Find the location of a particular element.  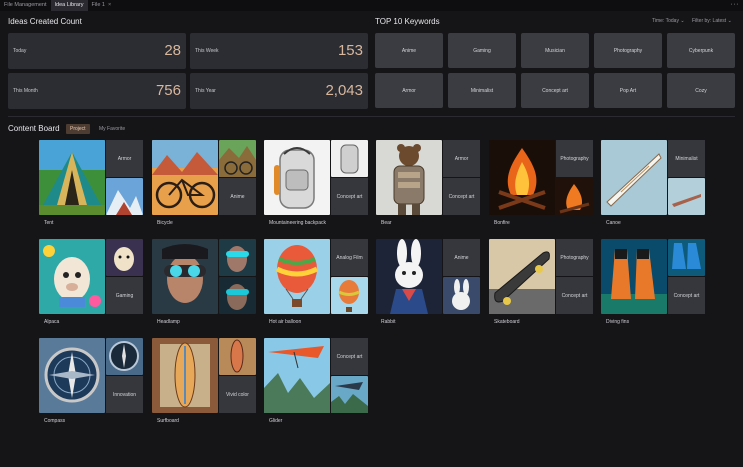

content-card-tent: Armor Tent is located at coordinates (91, 183).